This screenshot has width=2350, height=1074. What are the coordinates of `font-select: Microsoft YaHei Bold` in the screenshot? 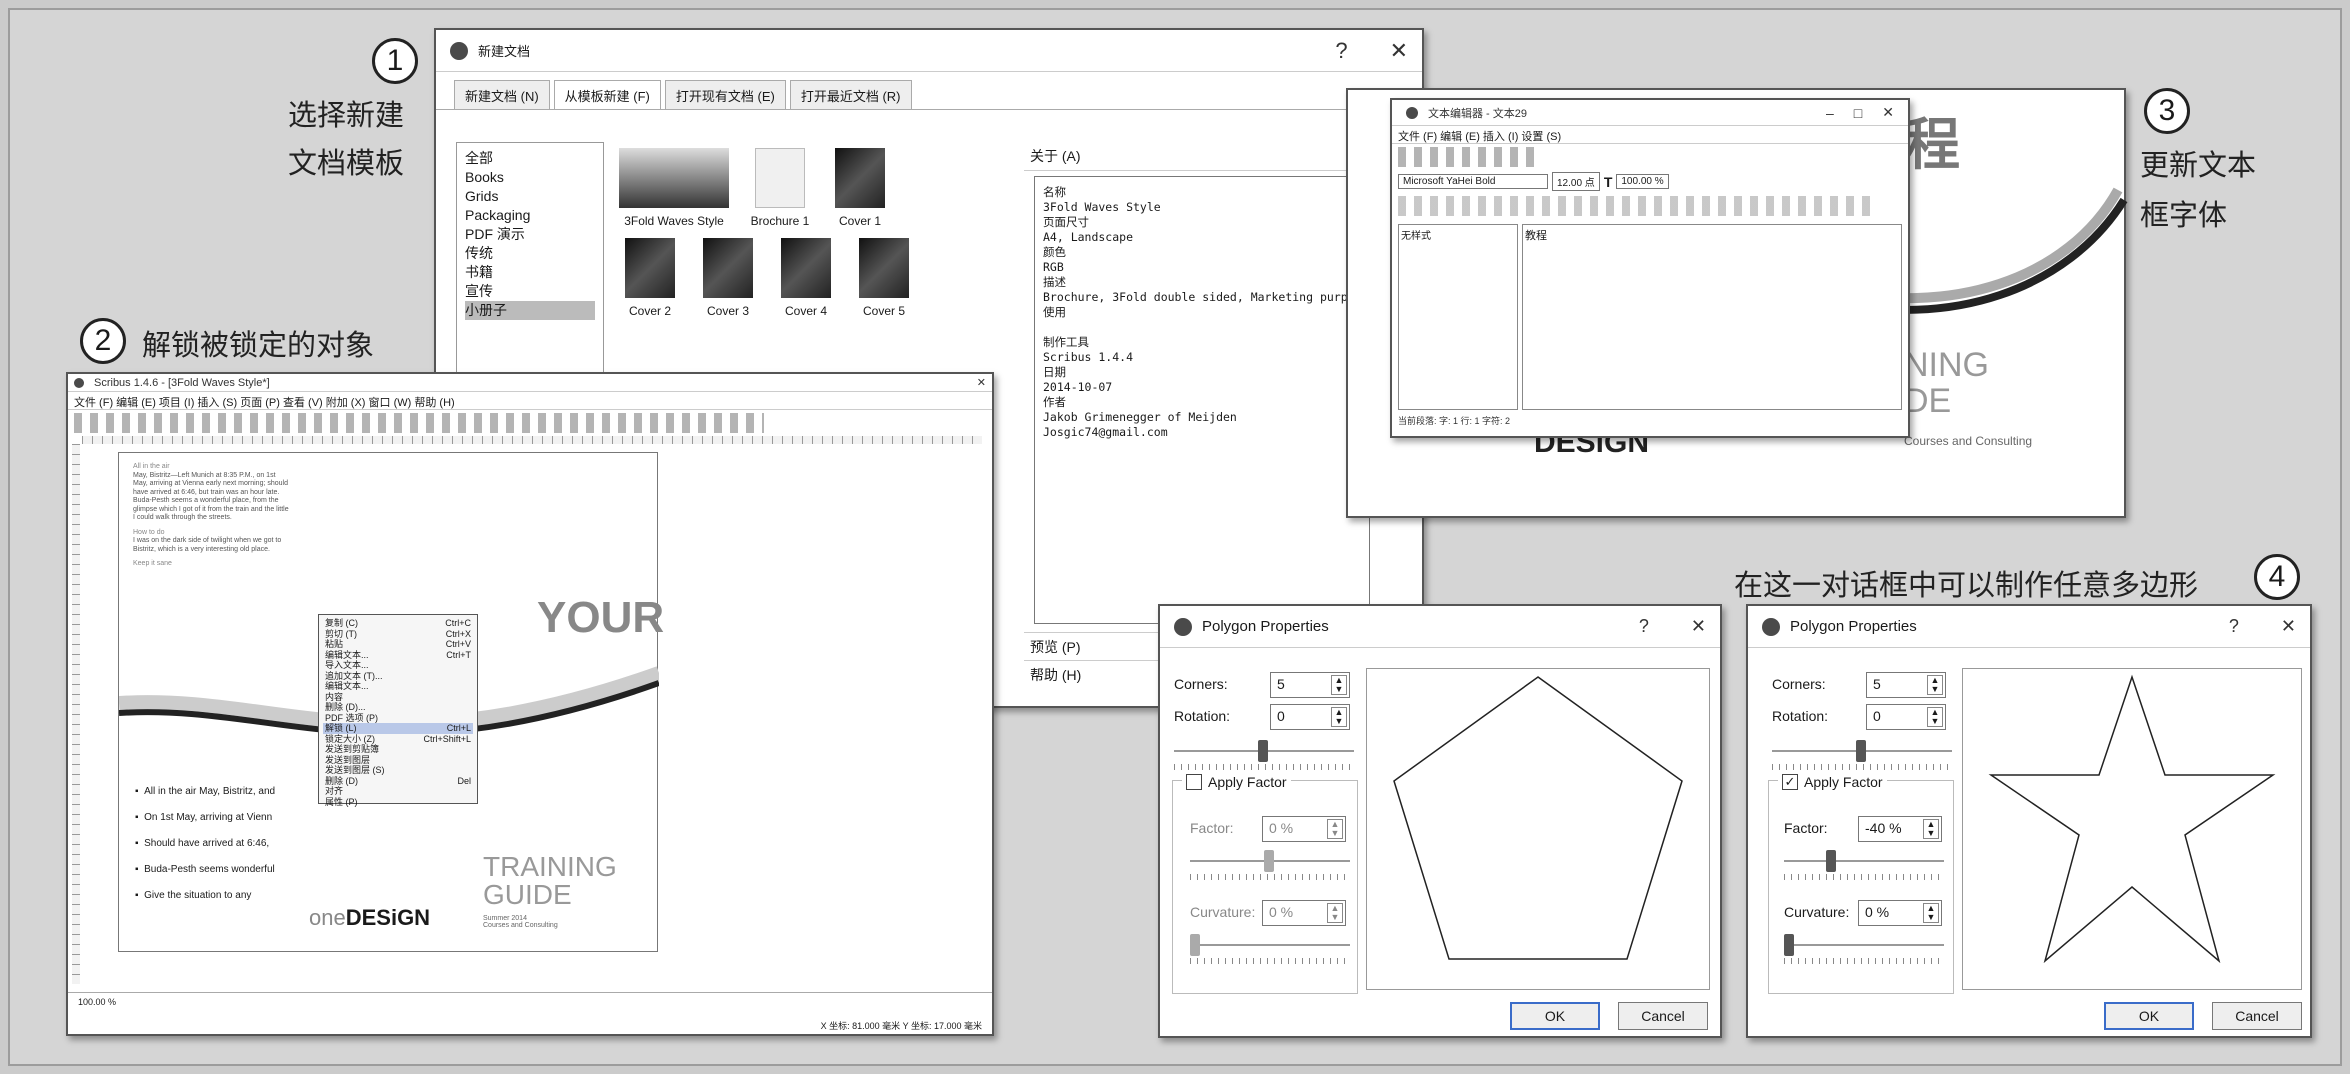 It's located at (1473, 181).